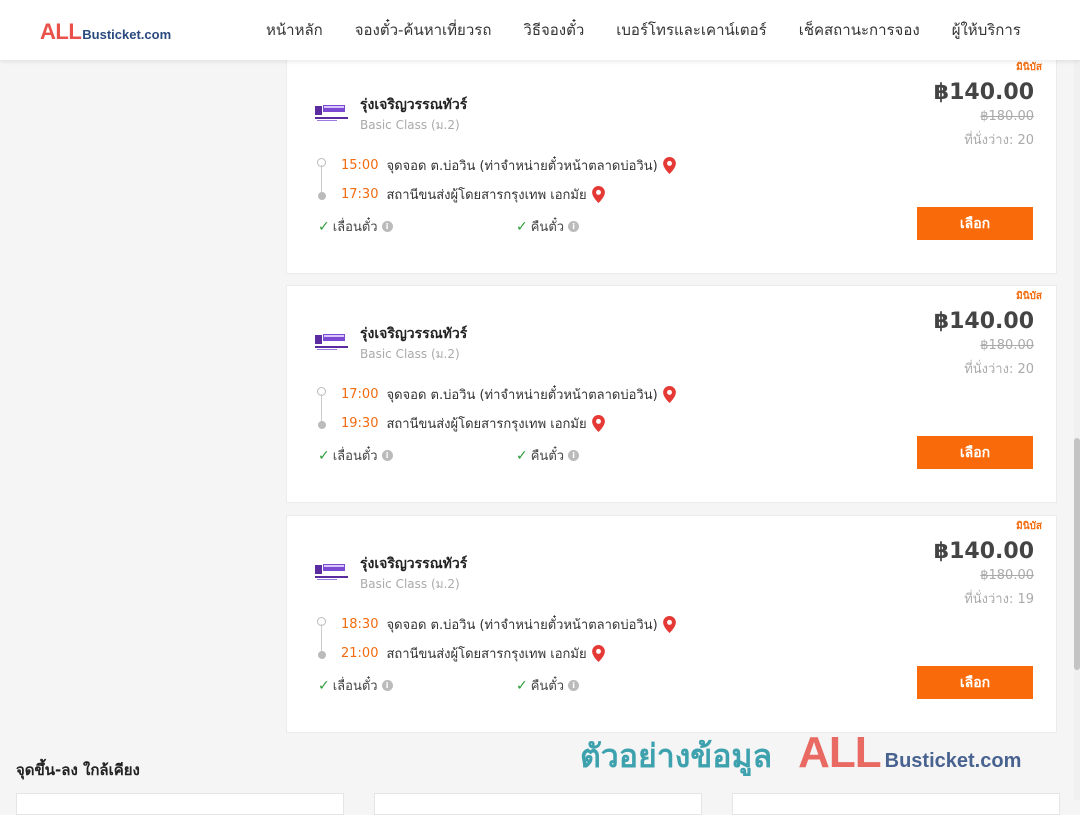 This screenshot has width=1080, height=815. What do you see at coordinates (1077, 430) in the screenshot?
I see `page-scrollbar` at bounding box center [1077, 430].